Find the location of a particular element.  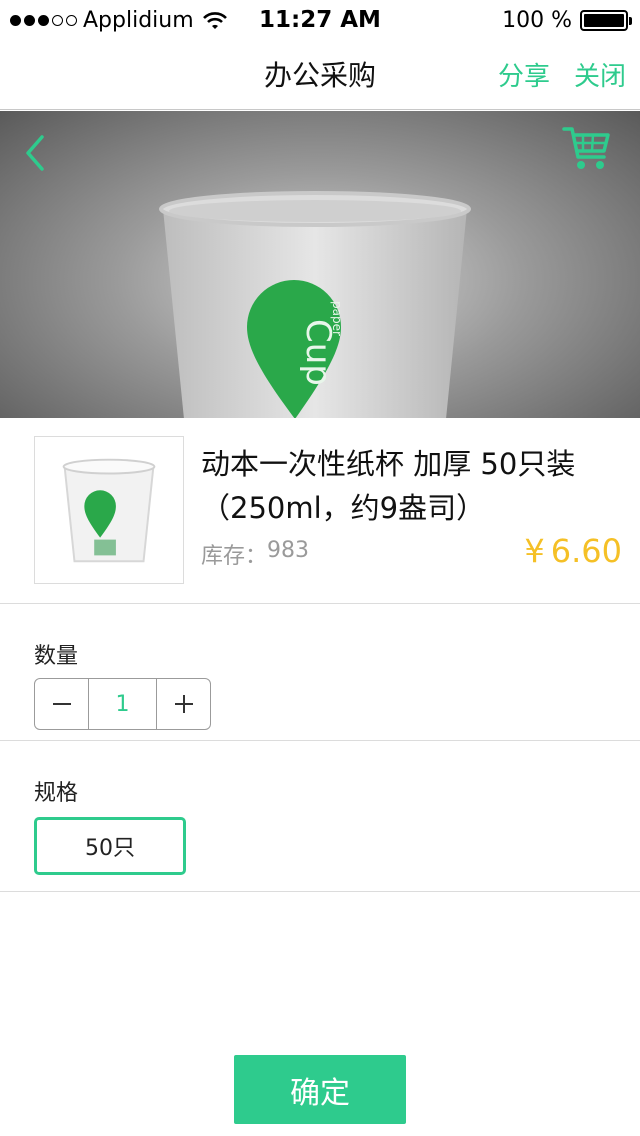

close-button: 关闭 is located at coordinates (600, 74).